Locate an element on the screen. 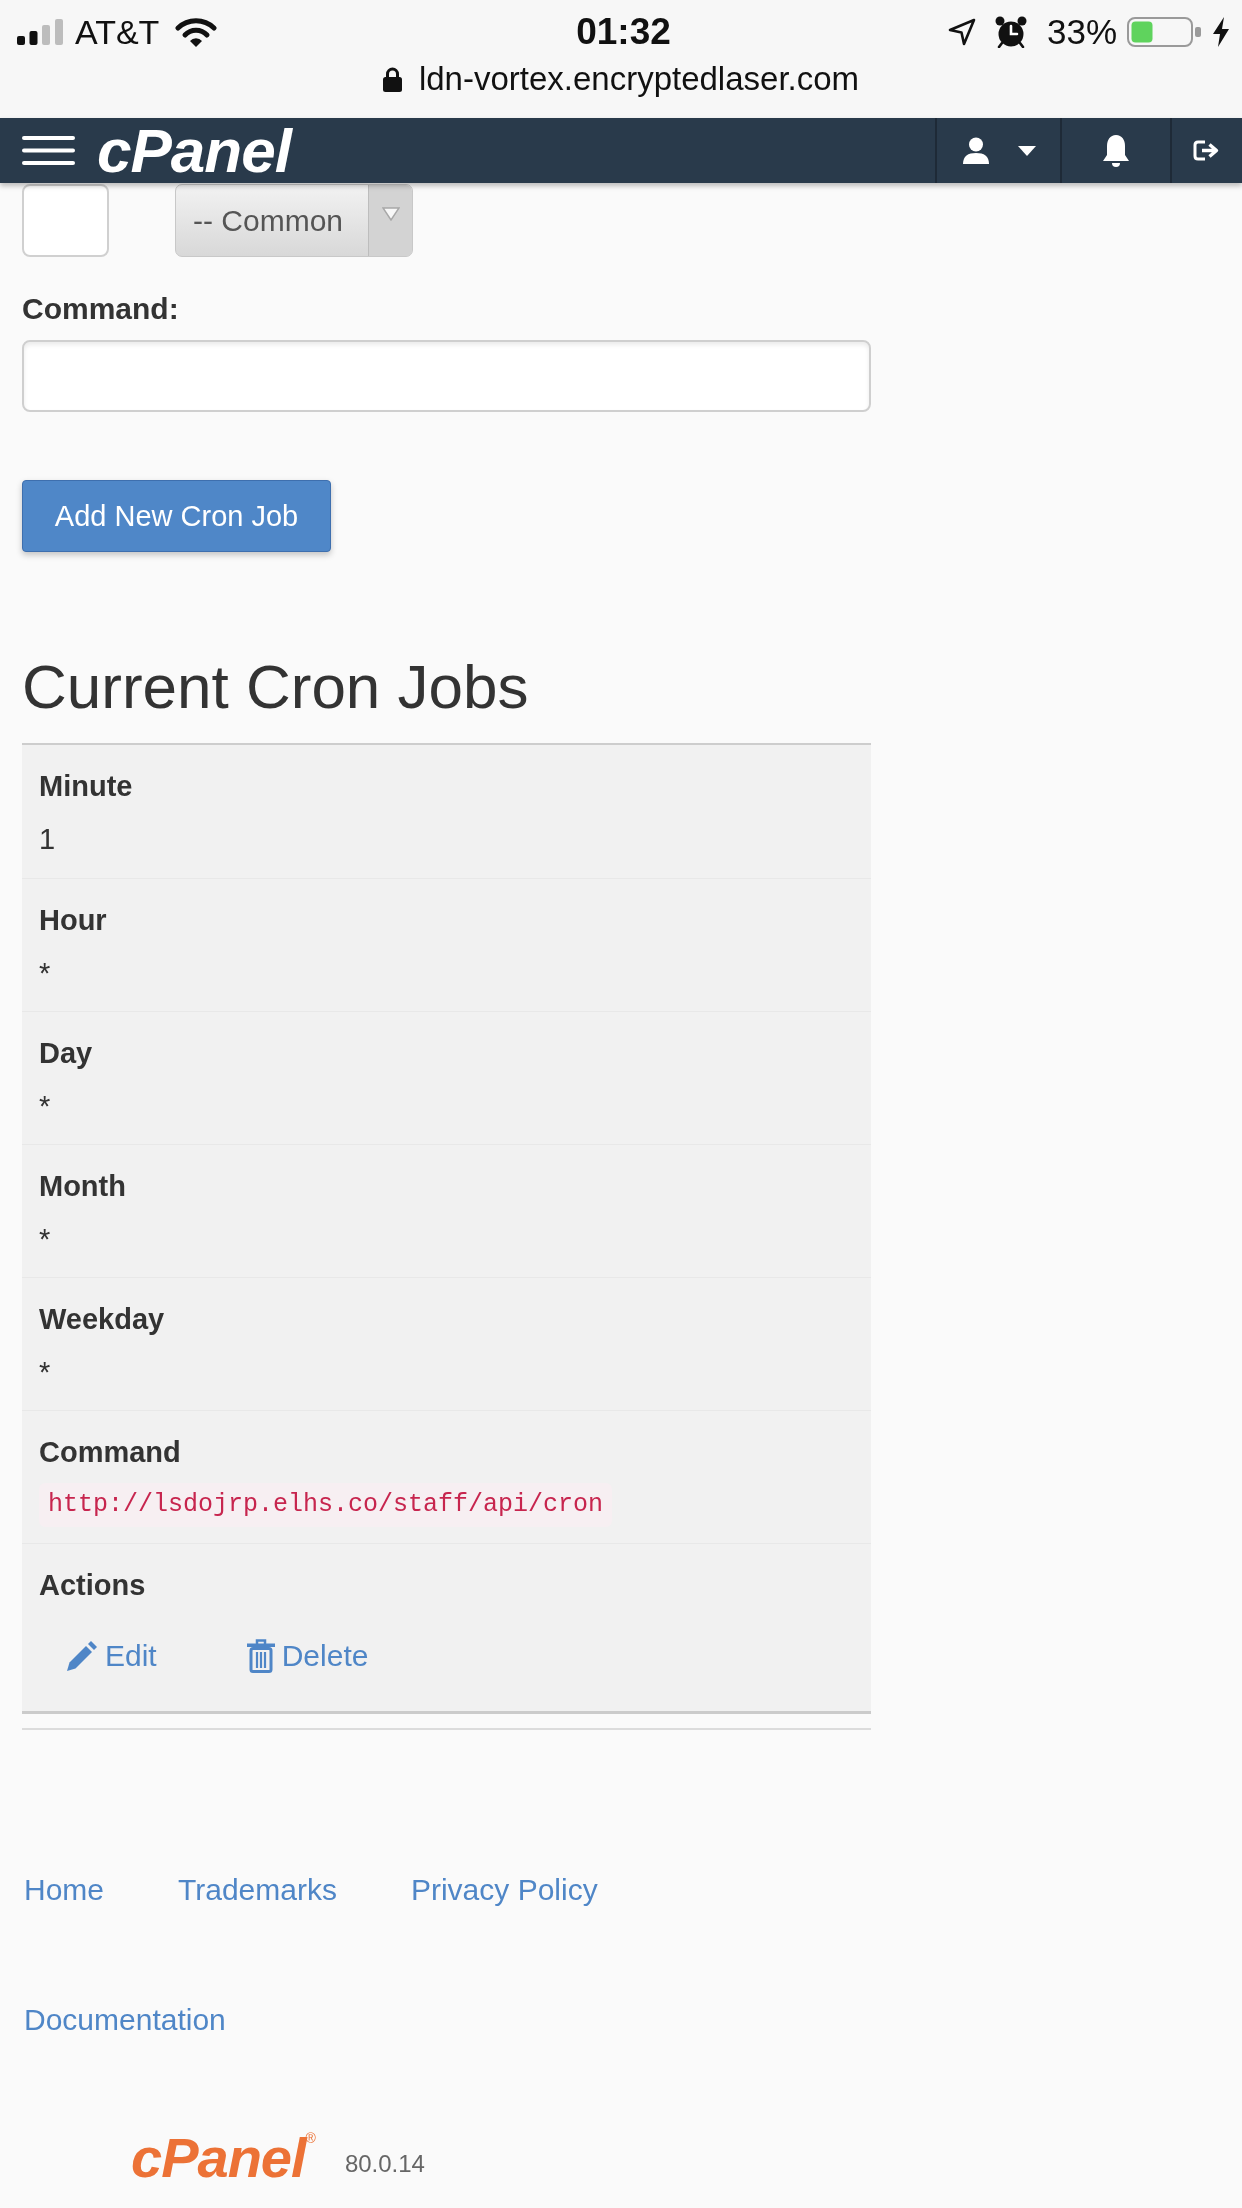 This screenshot has width=1242, height=2208. add-cron-job-button: Add New Cron Job is located at coordinates (176, 516).